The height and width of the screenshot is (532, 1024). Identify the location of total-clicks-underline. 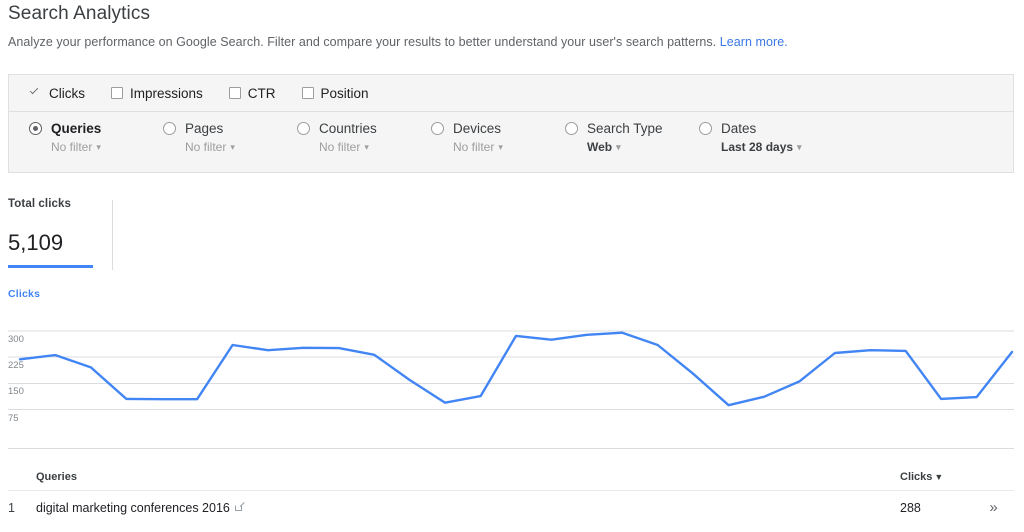
(50, 266).